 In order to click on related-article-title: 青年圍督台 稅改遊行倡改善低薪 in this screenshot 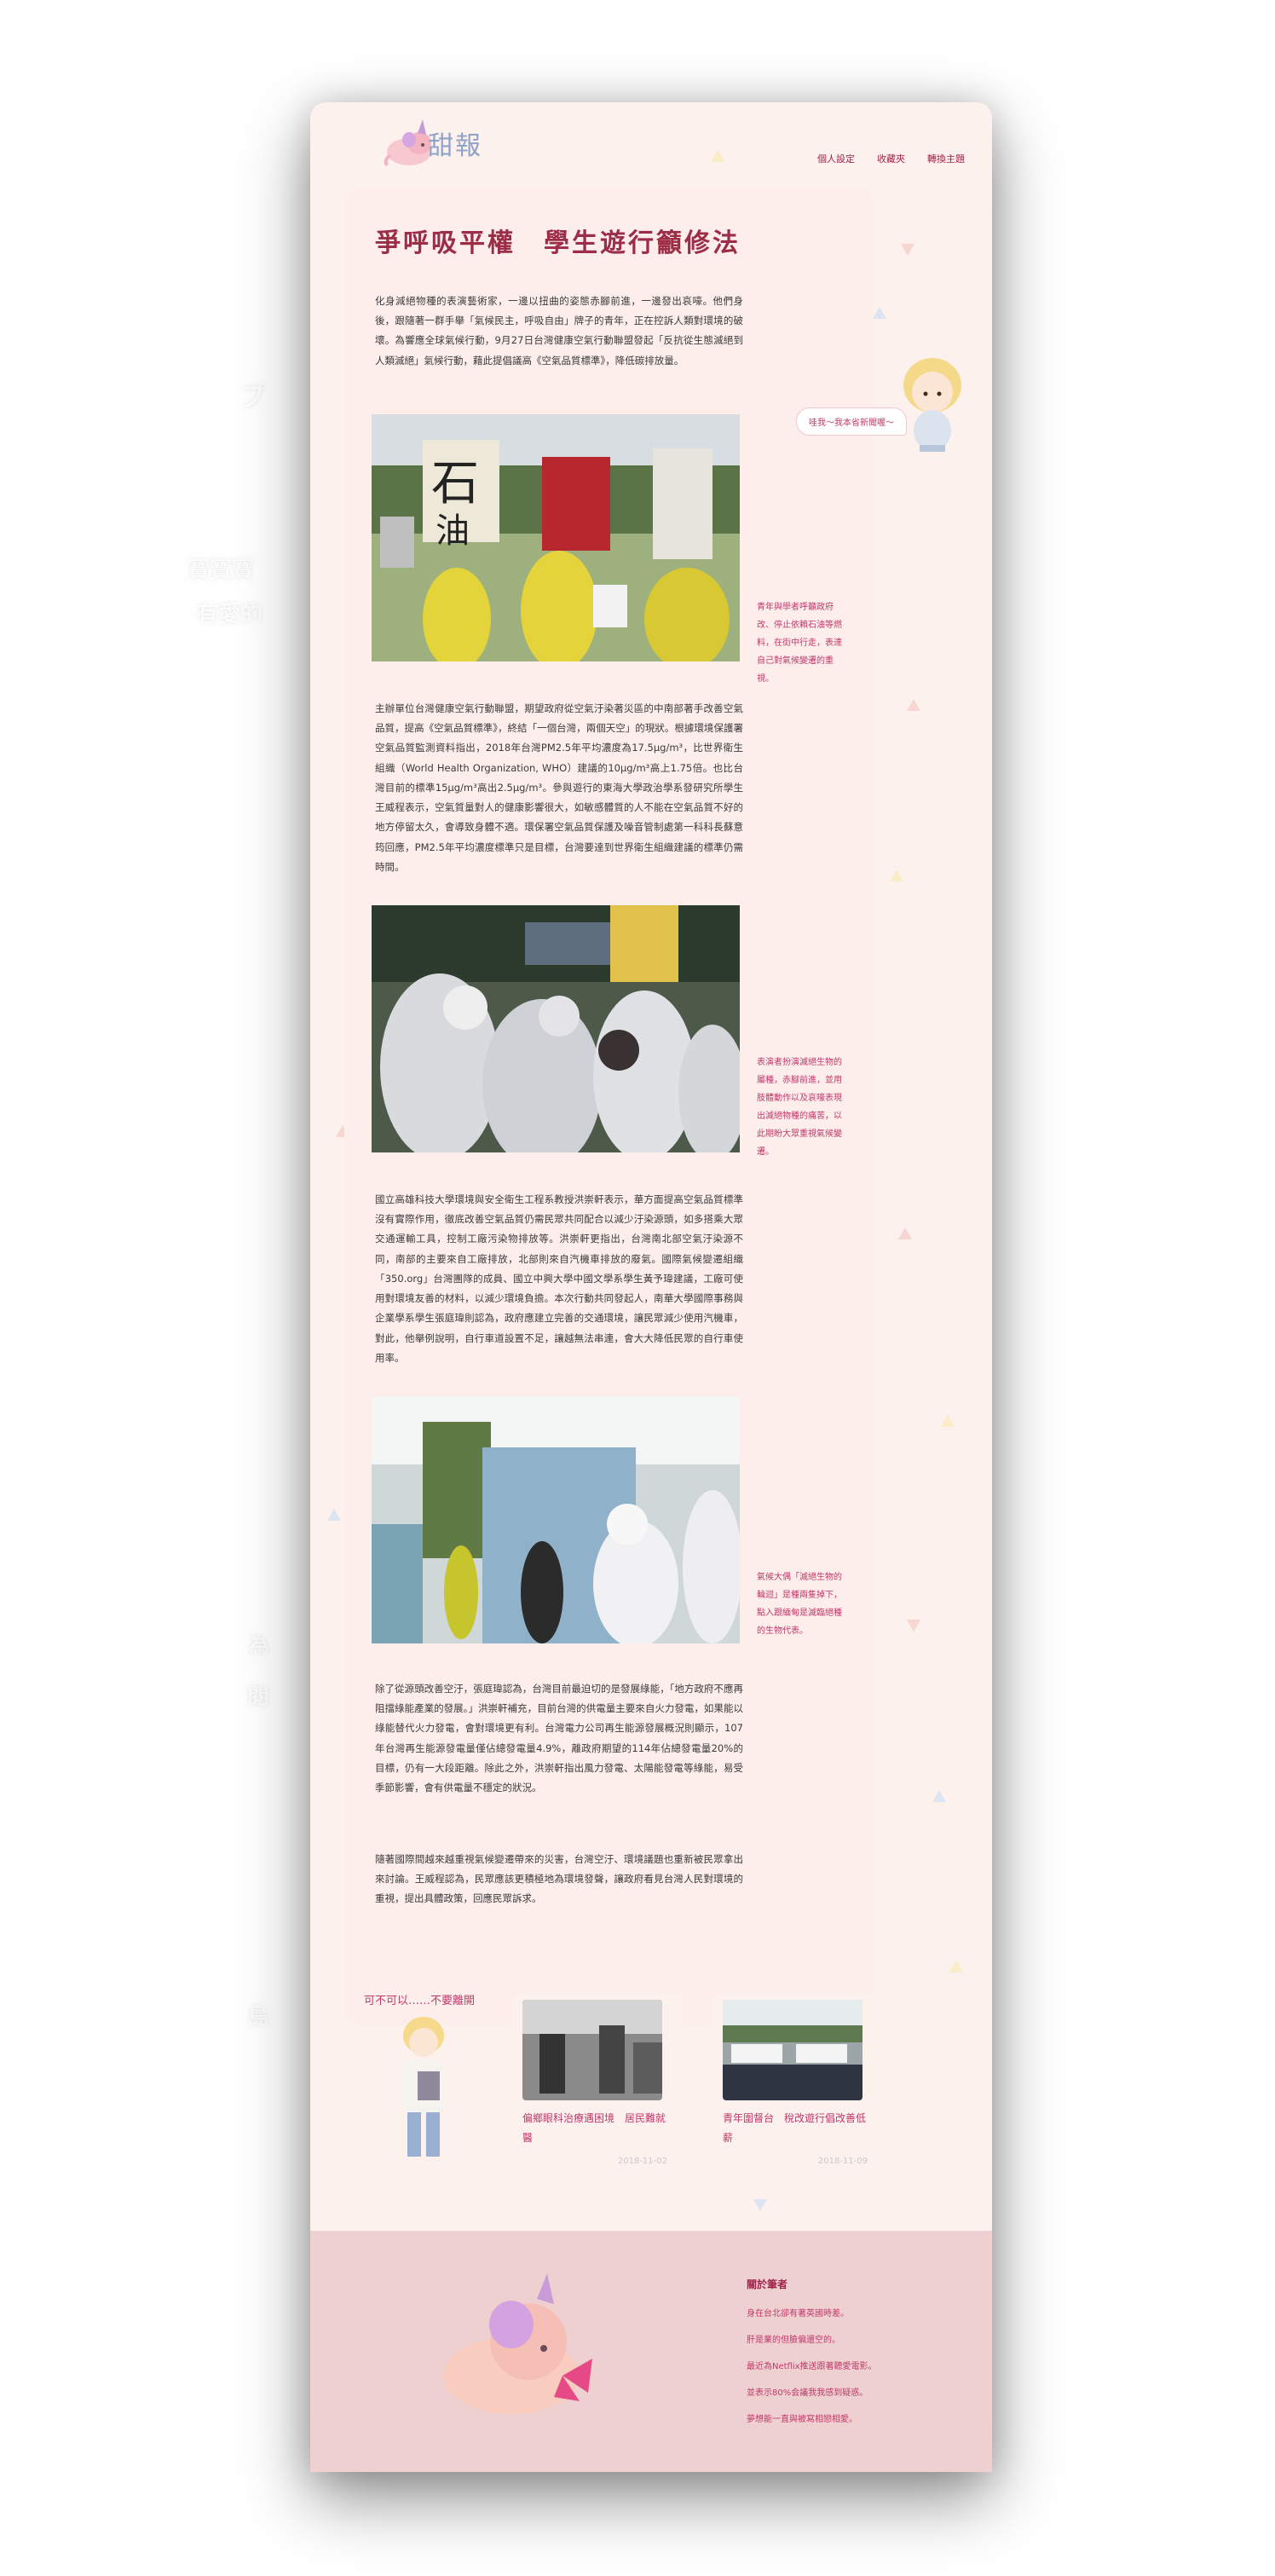, I will do `click(796, 2128)`.